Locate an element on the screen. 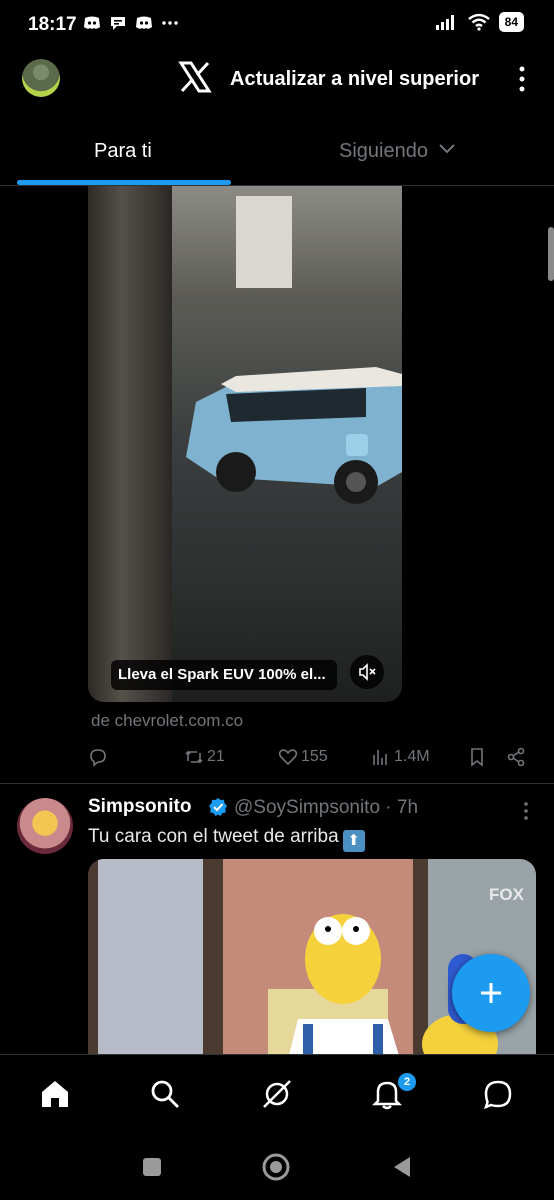  notifications-badge: 2 is located at coordinates (407, 1082).